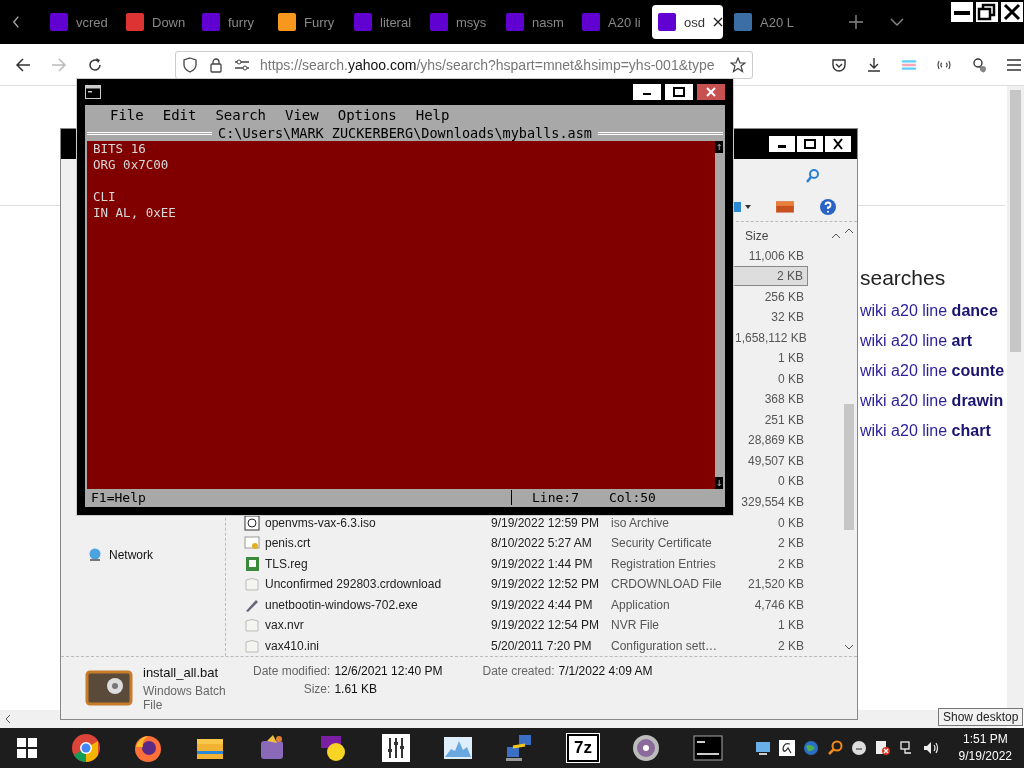 The height and width of the screenshot is (768, 1024). What do you see at coordinates (903, 278) in the screenshot?
I see `section-heading: searches` at bounding box center [903, 278].